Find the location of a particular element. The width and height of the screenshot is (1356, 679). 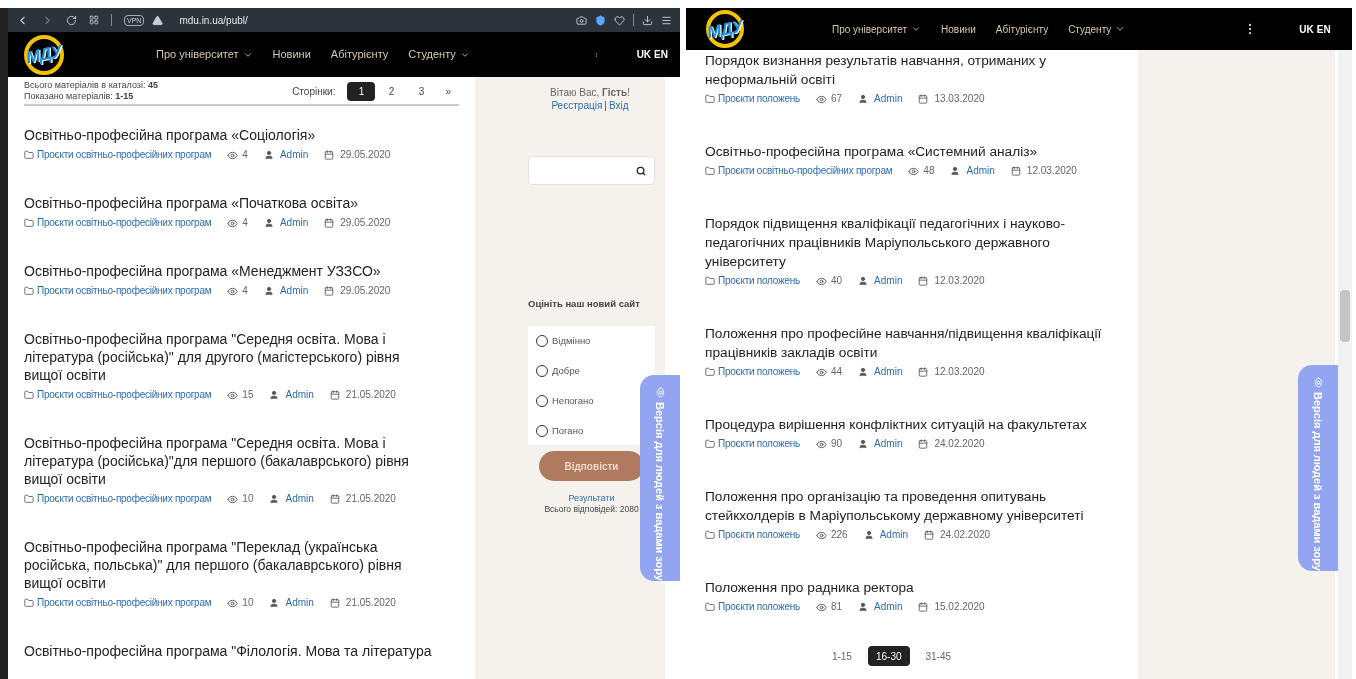

article-title: Порядок визнання результатів навчання, отриманих у неформальній освіті is located at coordinates (914, 70).